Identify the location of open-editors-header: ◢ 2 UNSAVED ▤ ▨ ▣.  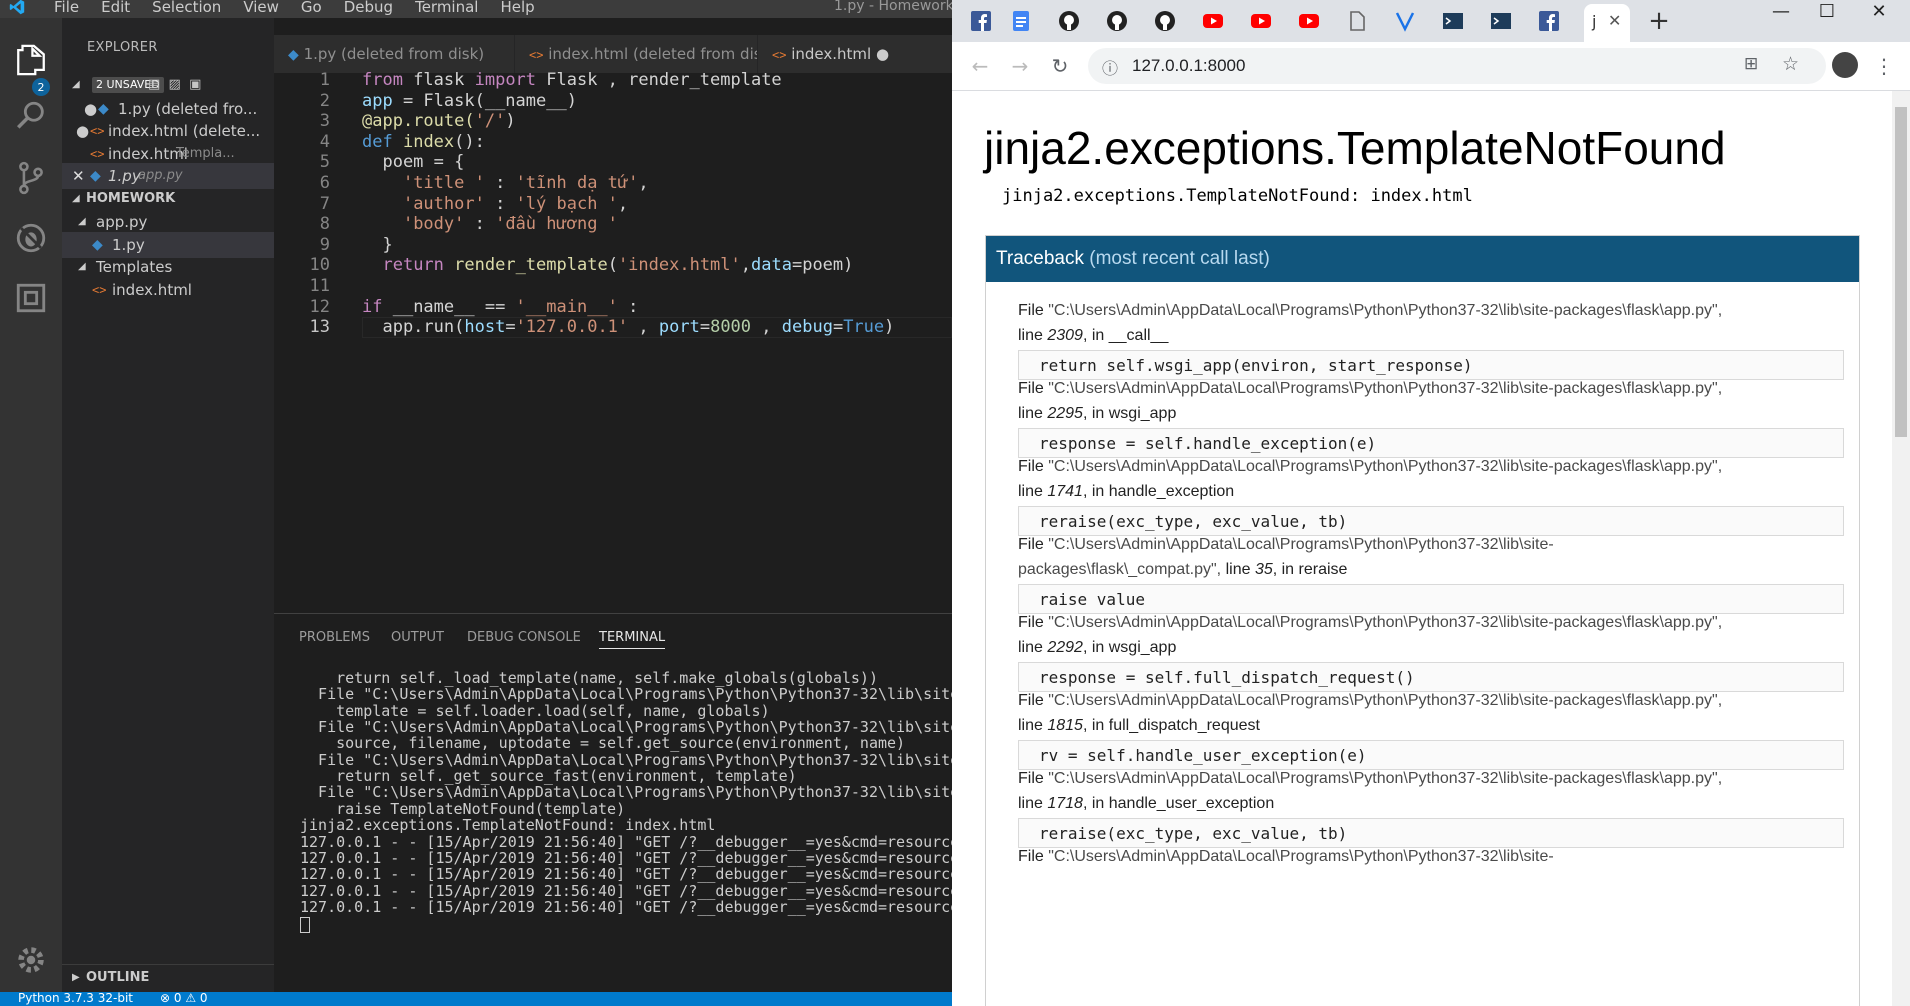
(168, 85).